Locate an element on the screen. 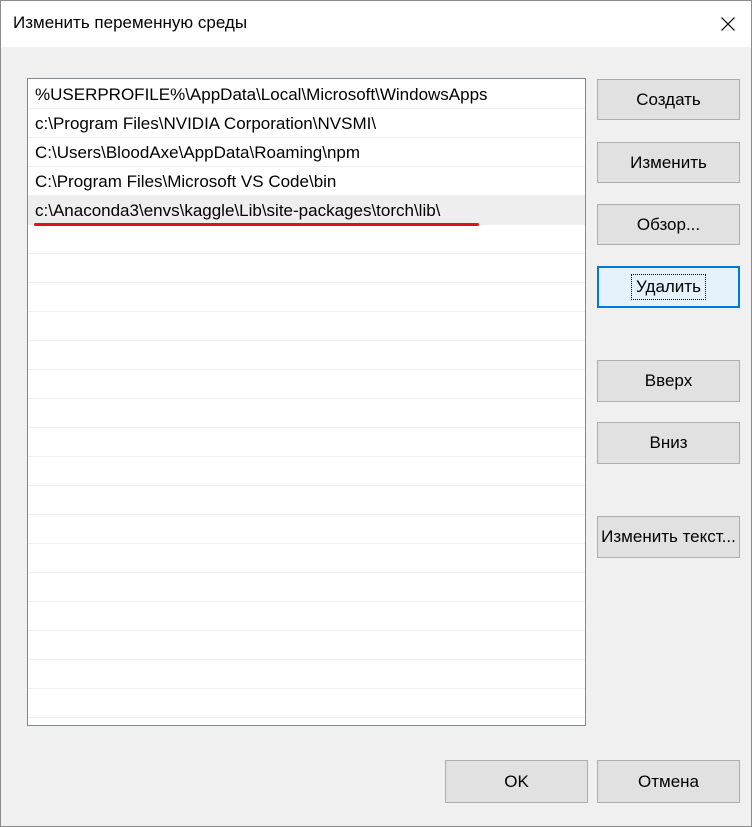 The width and height of the screenshot is (752, 827). list-item-label: C:\Program Files\Microsoft VS Code\bin is located at coordinates (186, 181).